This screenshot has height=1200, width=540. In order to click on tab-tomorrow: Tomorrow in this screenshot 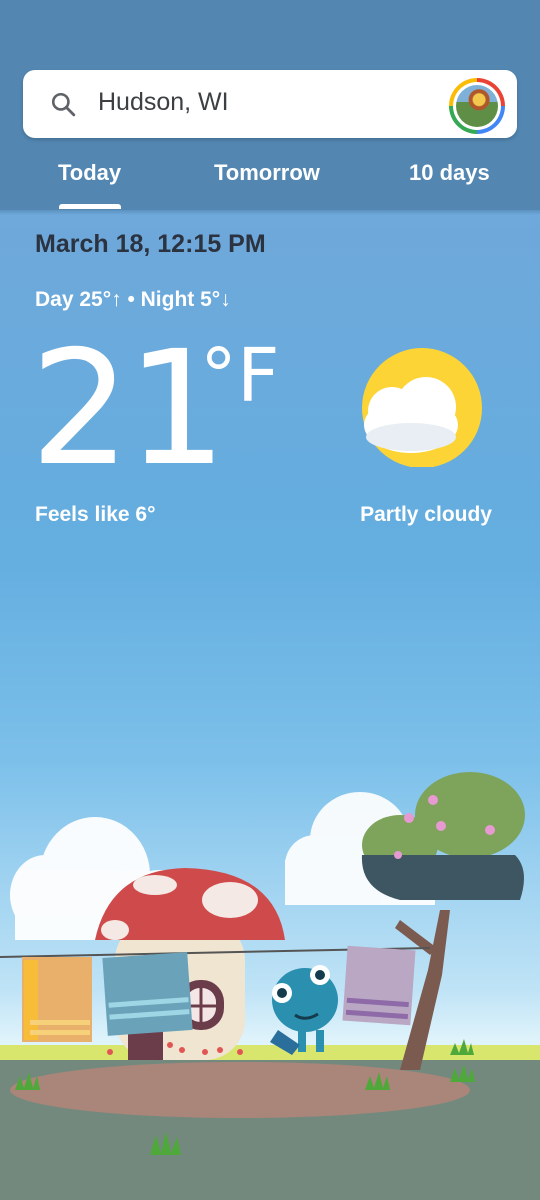, I will do `click(267, 173)`.